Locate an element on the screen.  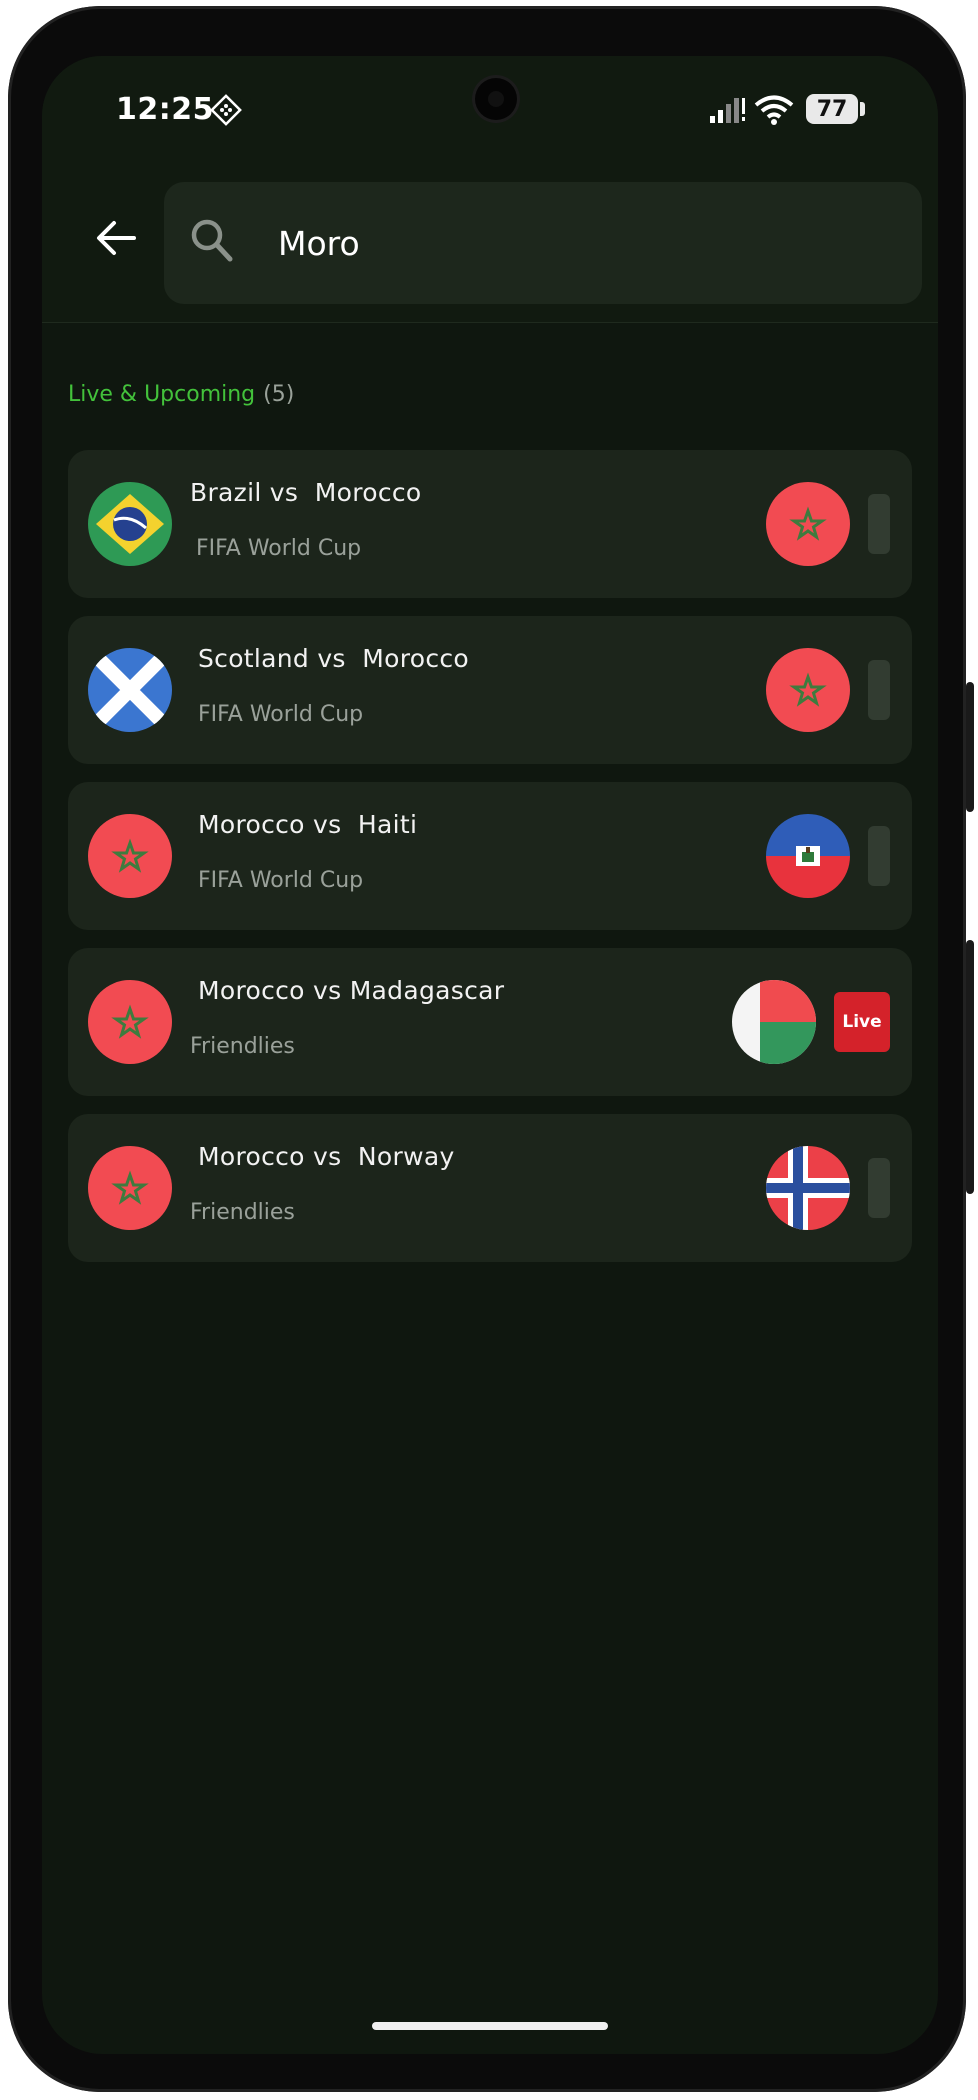
match-title: Morocco vs Norway is located at coordinates (326, 1156).